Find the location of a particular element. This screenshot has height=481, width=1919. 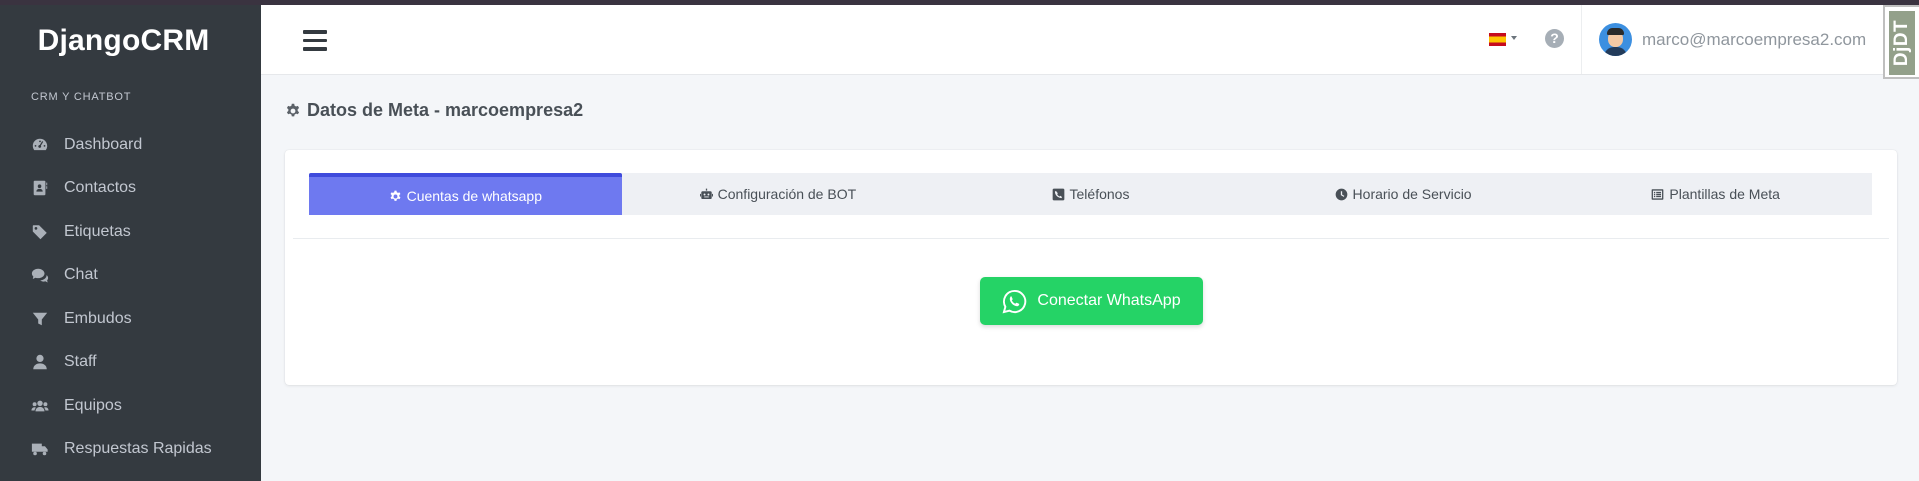

tab-label: Cuentas de whatsapp is located at coordinates (474, 196).